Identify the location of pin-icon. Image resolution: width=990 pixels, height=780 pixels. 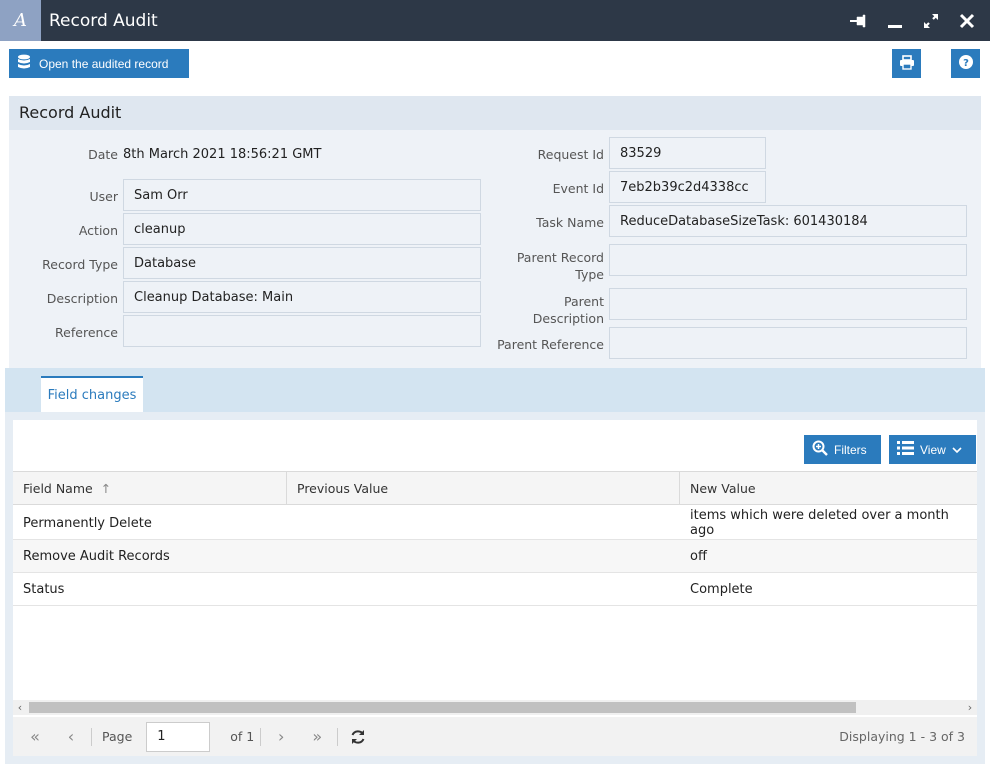
(859, 21).